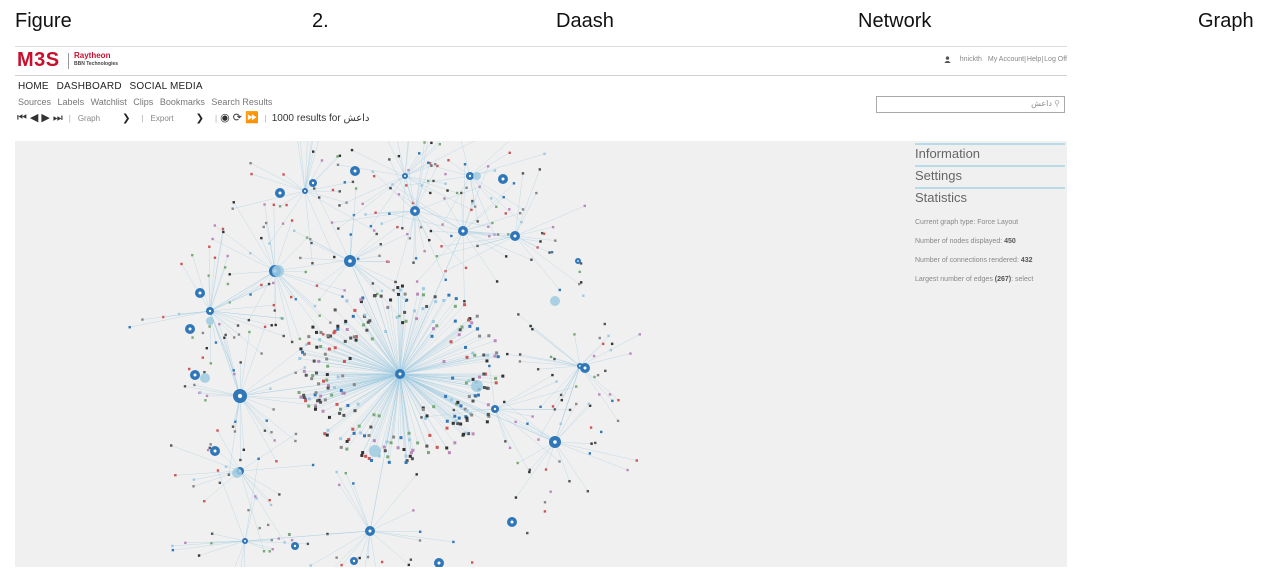 The width and height of the screenshot is (1271, 569). What do you see at coordinates (22, 118) in the screenshot?
I see `first-page-icon: ⏮` at bounding box center [22, 118].